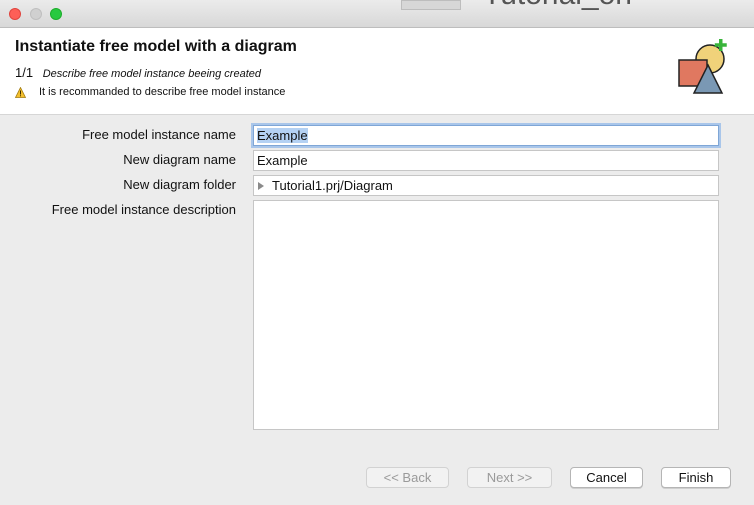  What do you see at coordinates (377, 14) in the screenshot?
I see `title-bar: Tutorial_on` at bounding box center [377, 14].